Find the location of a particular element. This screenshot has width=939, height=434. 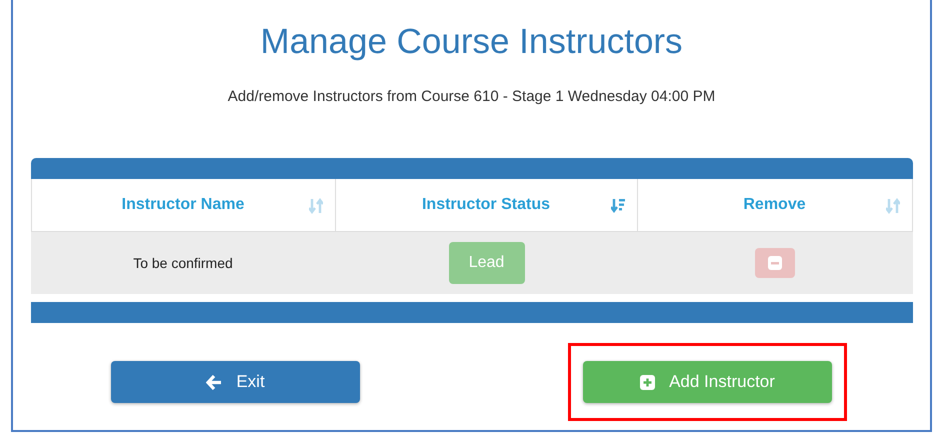

exit-button: Exit is located at coordinates (235, 382).